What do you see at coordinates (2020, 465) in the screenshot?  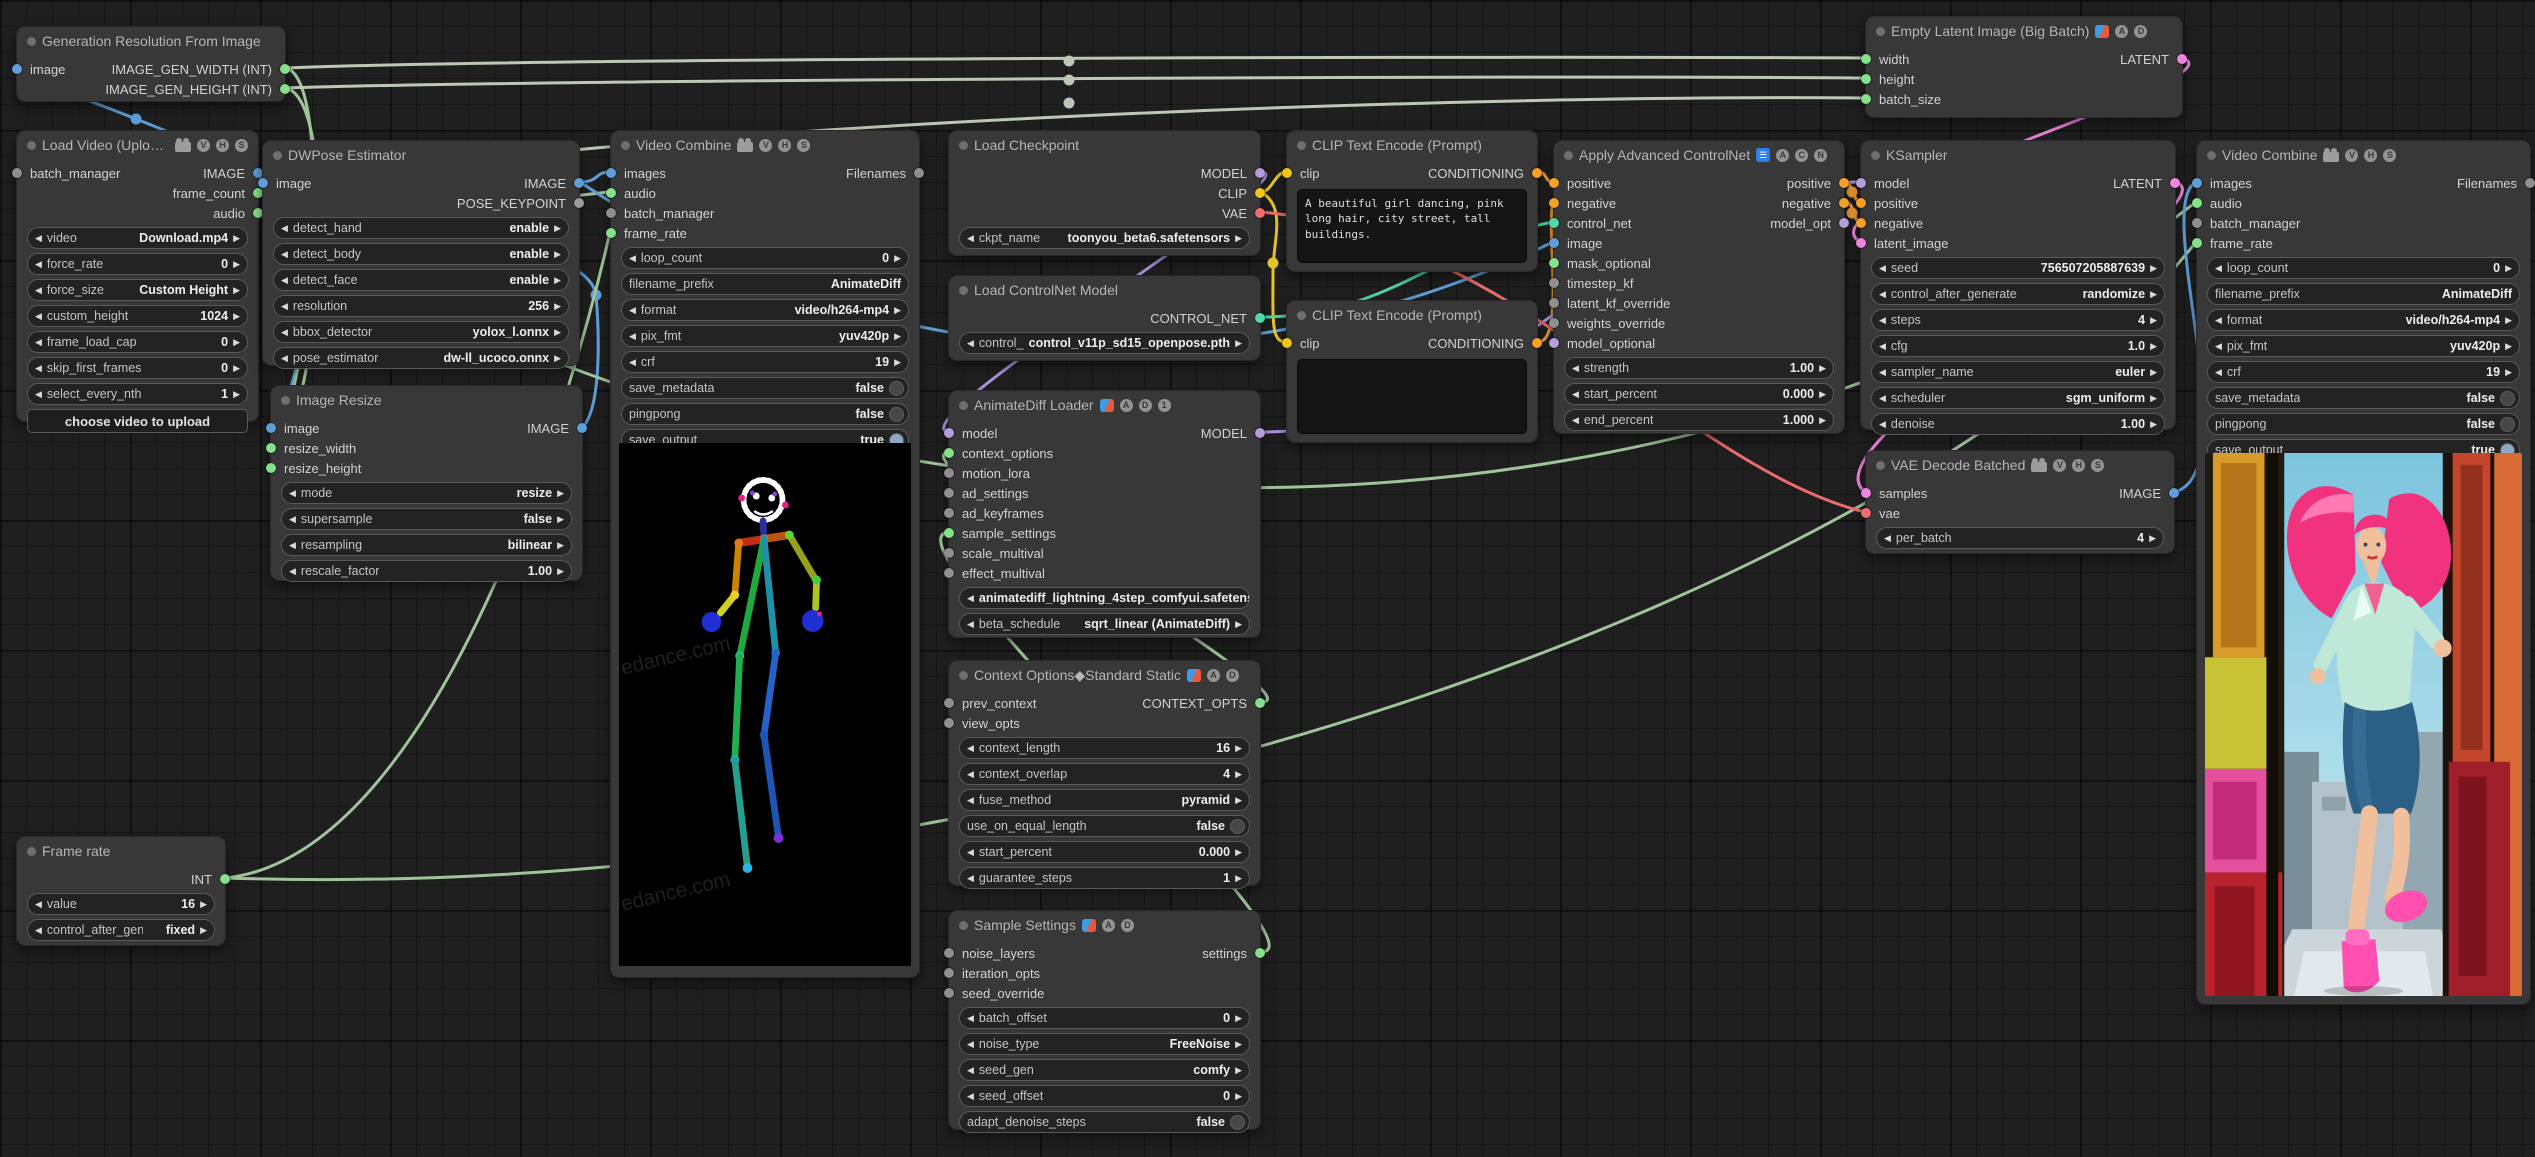 I see `node-title-bar: VAE Decode Batched V H S` at bounding box center [2020, 465].